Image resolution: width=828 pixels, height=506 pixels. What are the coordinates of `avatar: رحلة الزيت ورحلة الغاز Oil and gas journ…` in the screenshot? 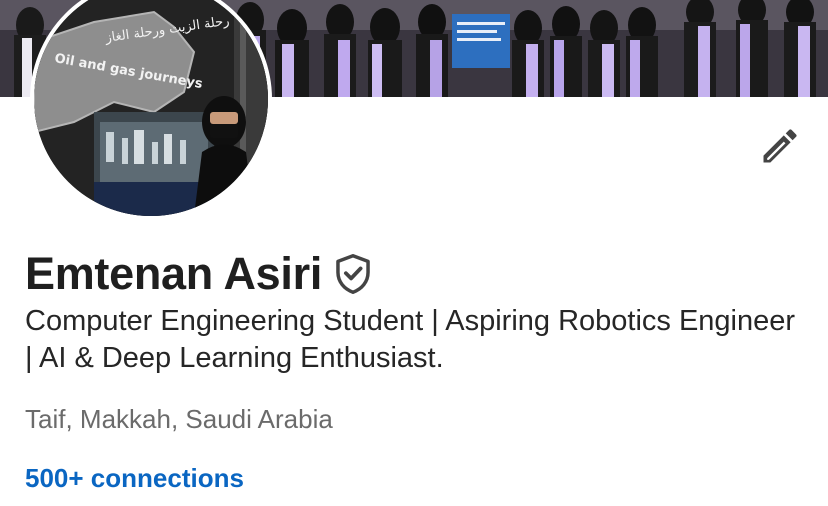 It's located at (151, 110).